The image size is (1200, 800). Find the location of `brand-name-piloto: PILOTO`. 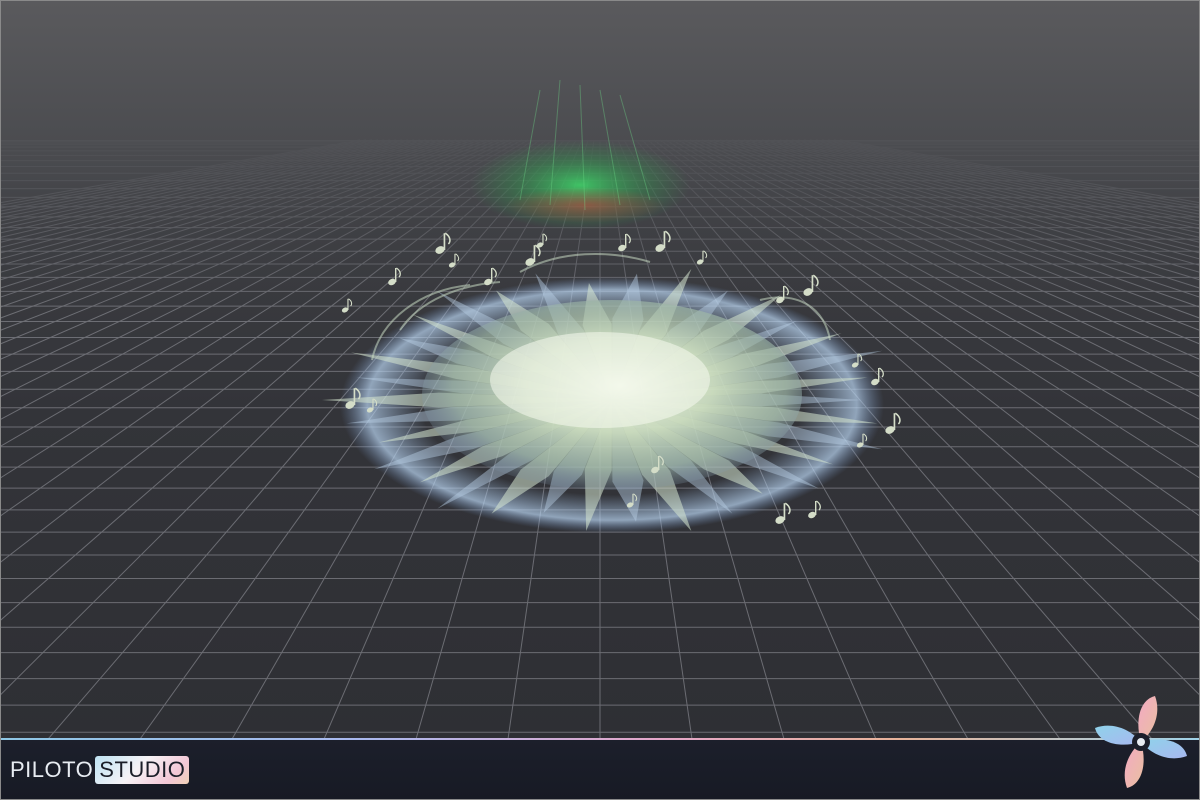

brand-name-piloto: PILOTO is located at coordinates (52, 769).